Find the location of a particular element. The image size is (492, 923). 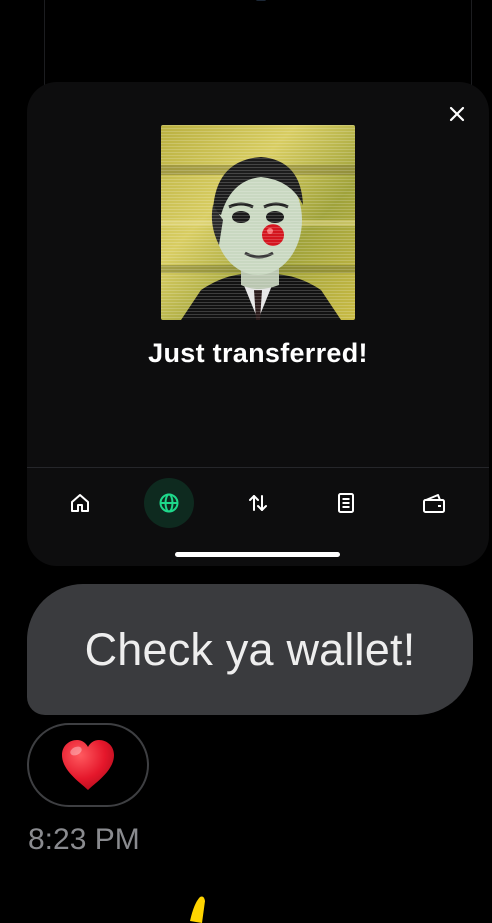

nav-divider is located at coordinates (258, 467).